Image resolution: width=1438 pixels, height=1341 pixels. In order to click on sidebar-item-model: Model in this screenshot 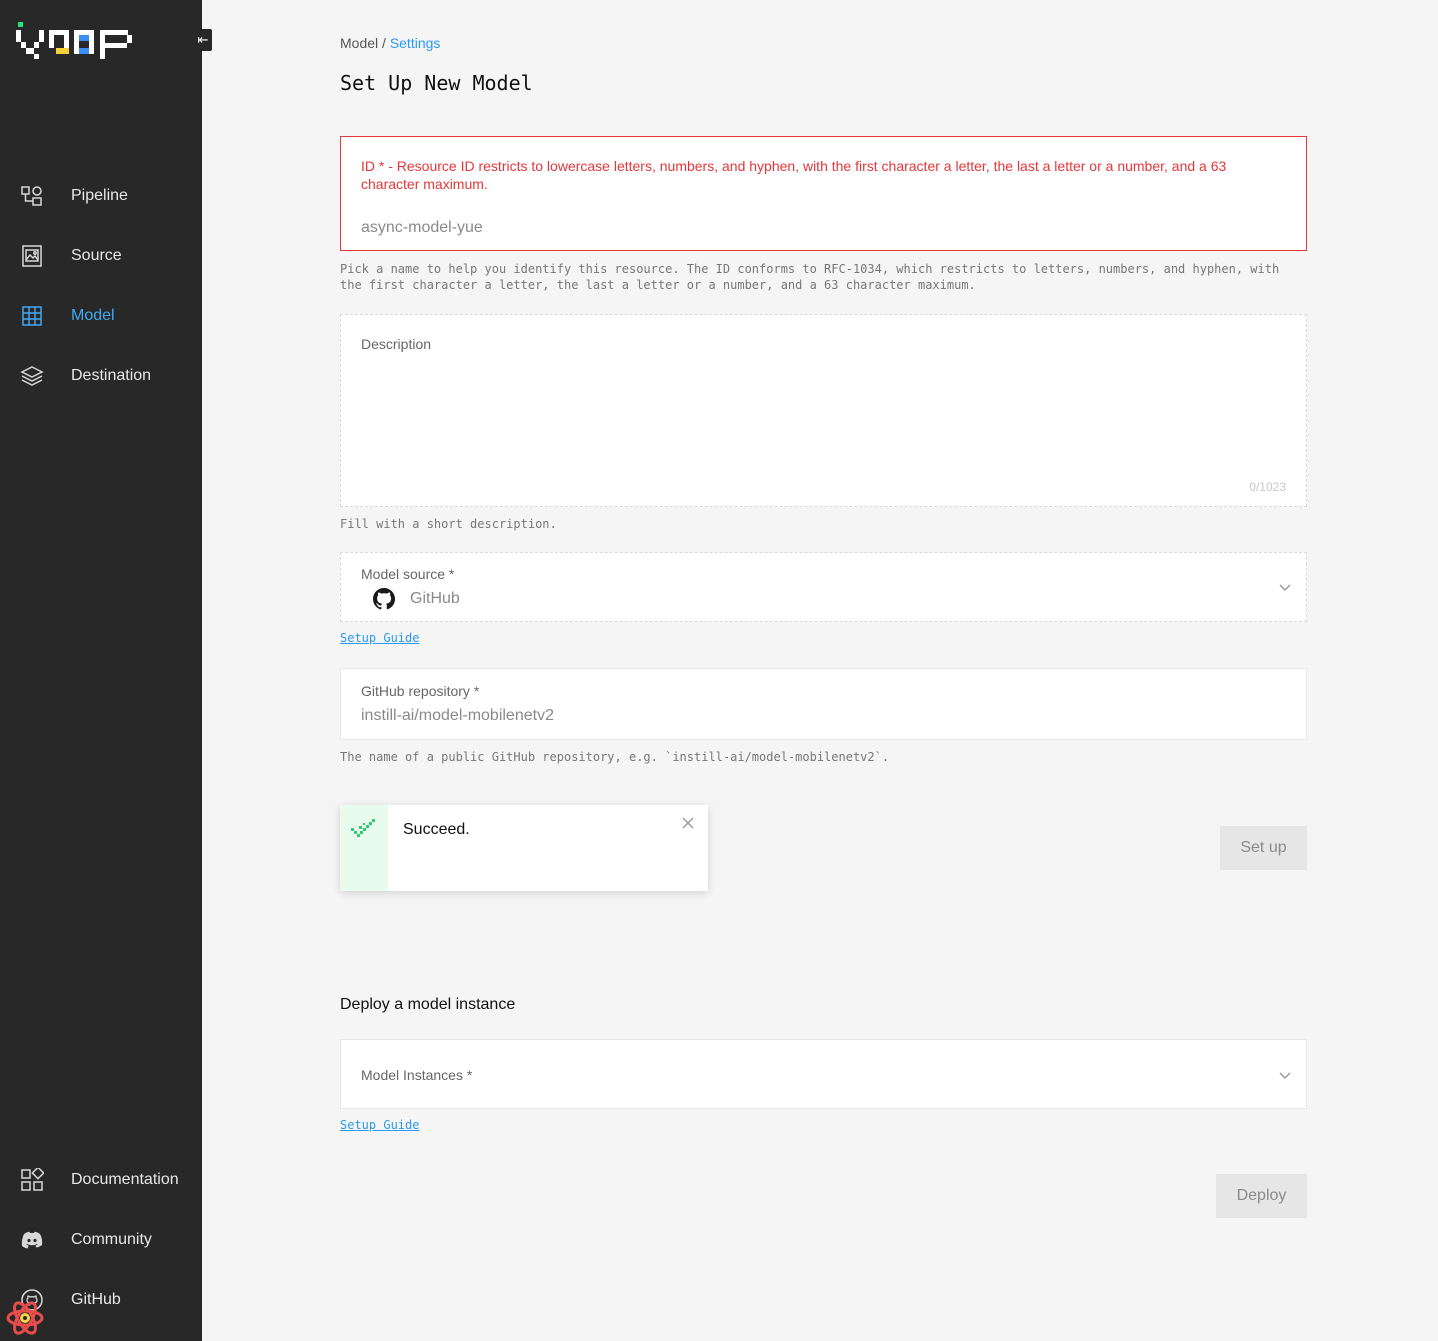, I will do `click(101, 316)`.